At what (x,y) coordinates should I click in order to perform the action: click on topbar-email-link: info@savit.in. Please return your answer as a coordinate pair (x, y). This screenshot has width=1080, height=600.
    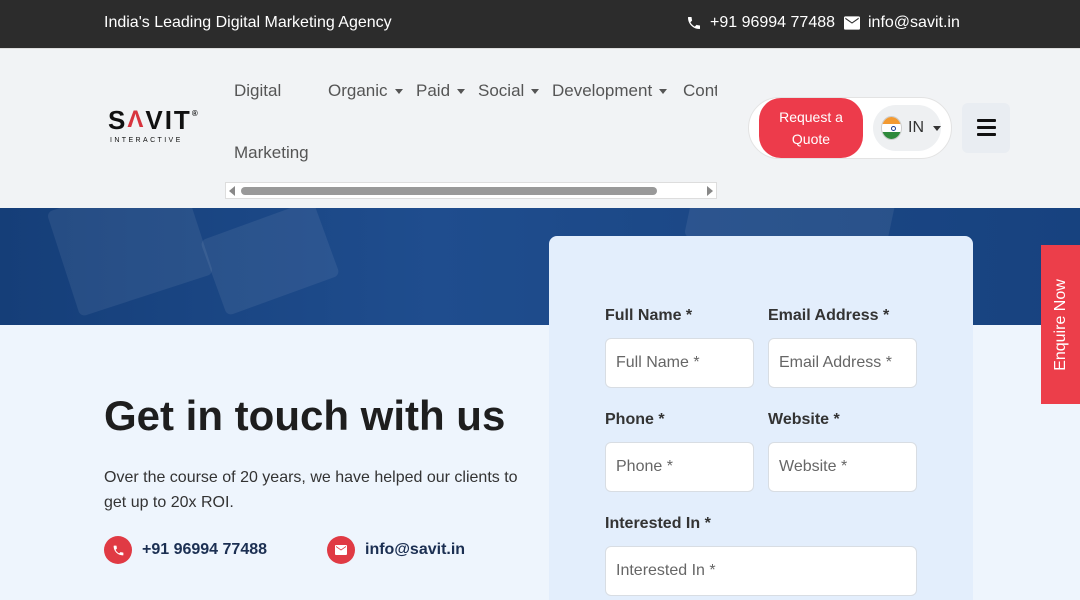
    Looking at the image, I should click on (902, 23).